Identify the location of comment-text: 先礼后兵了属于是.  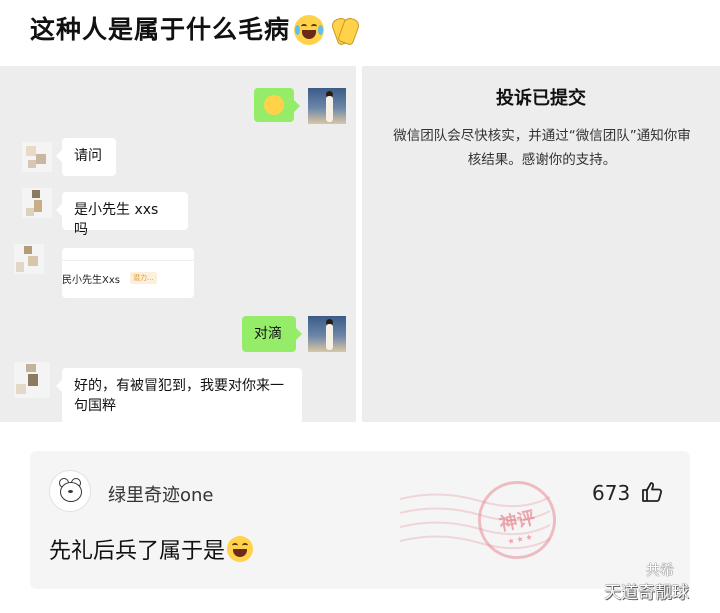
(151, 549).